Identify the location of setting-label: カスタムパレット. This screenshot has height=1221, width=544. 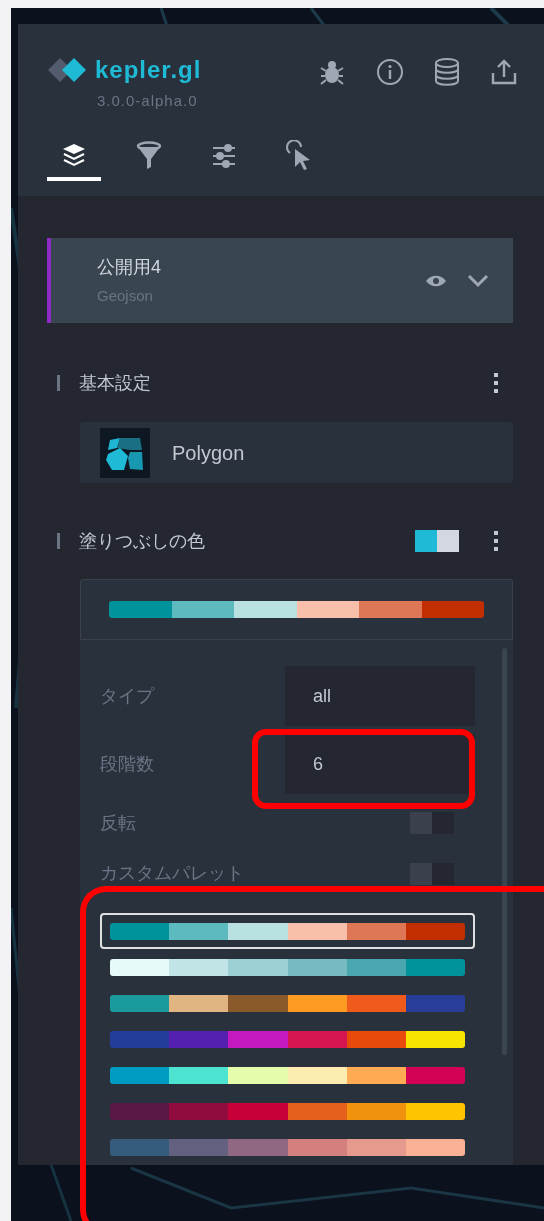
(172, 874).